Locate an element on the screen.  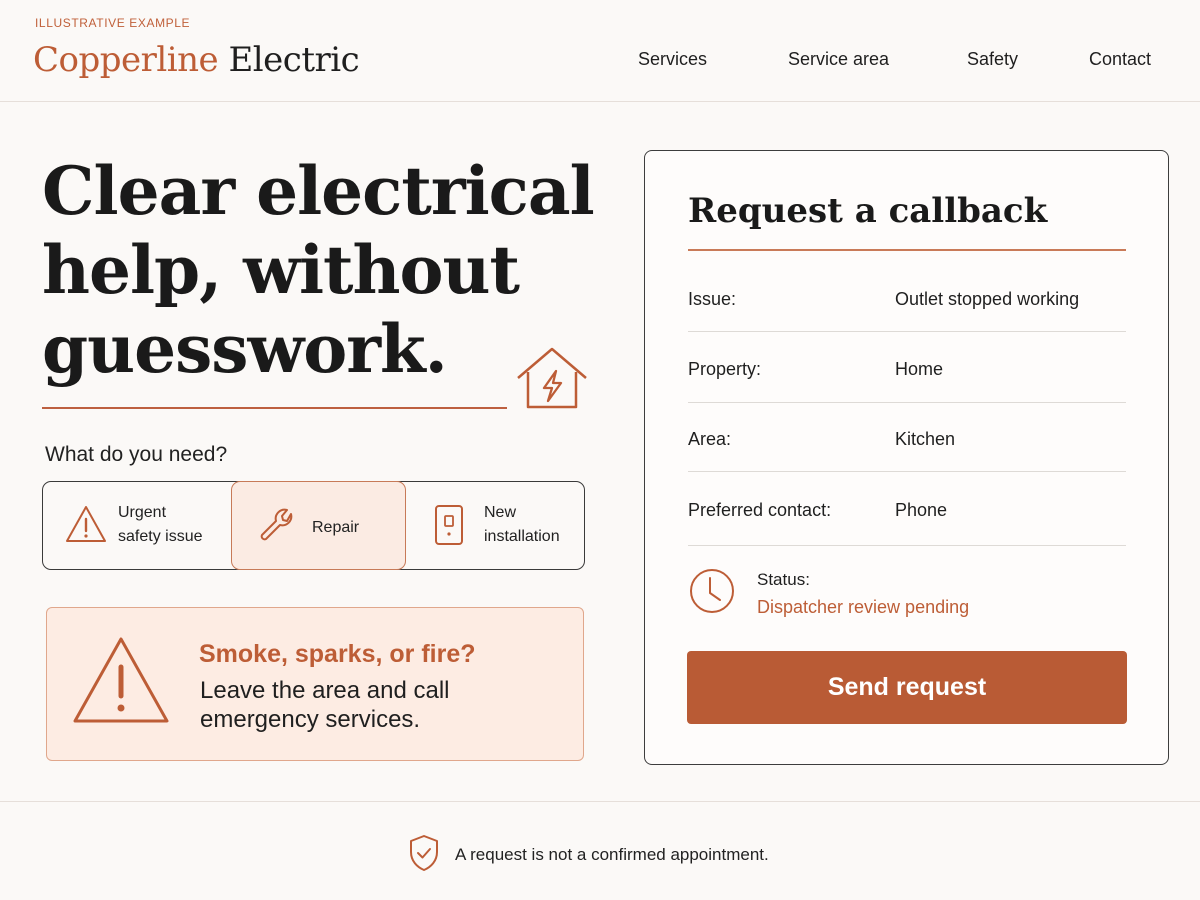
outlet-icon is located at coordinates (449, 525).